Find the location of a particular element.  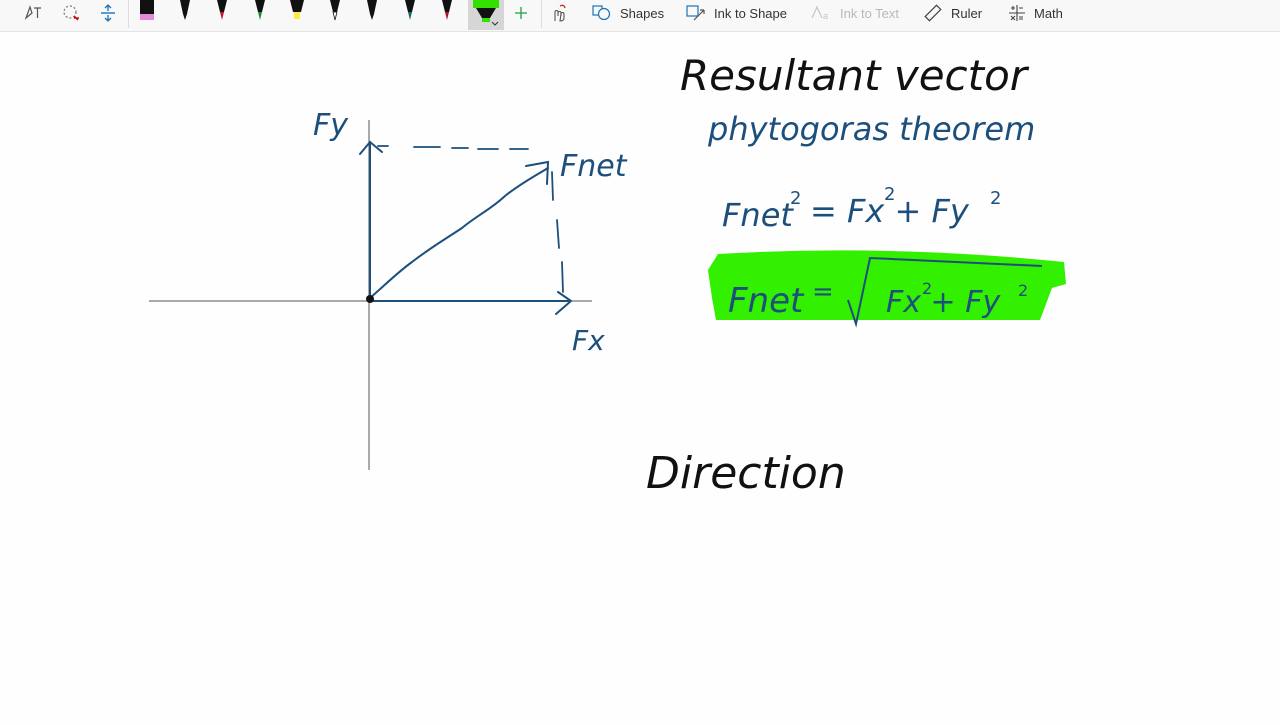

black-pen is located at coordinates (185, 13).